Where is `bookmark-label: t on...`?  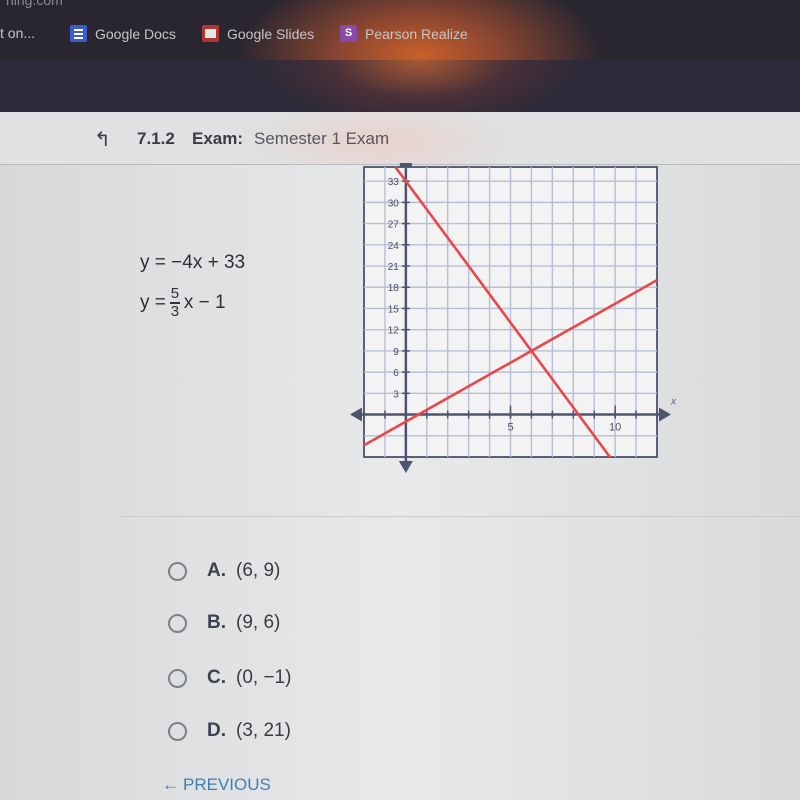
bookmark-label: t on... is located at coordinates (18, 33).